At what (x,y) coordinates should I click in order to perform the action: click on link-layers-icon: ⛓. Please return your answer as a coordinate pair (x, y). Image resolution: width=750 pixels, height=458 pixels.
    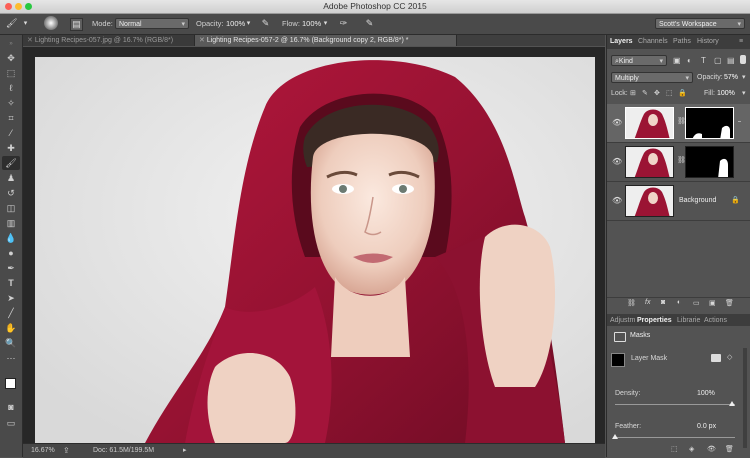
    Looking at the image, I should click on (631, 303).